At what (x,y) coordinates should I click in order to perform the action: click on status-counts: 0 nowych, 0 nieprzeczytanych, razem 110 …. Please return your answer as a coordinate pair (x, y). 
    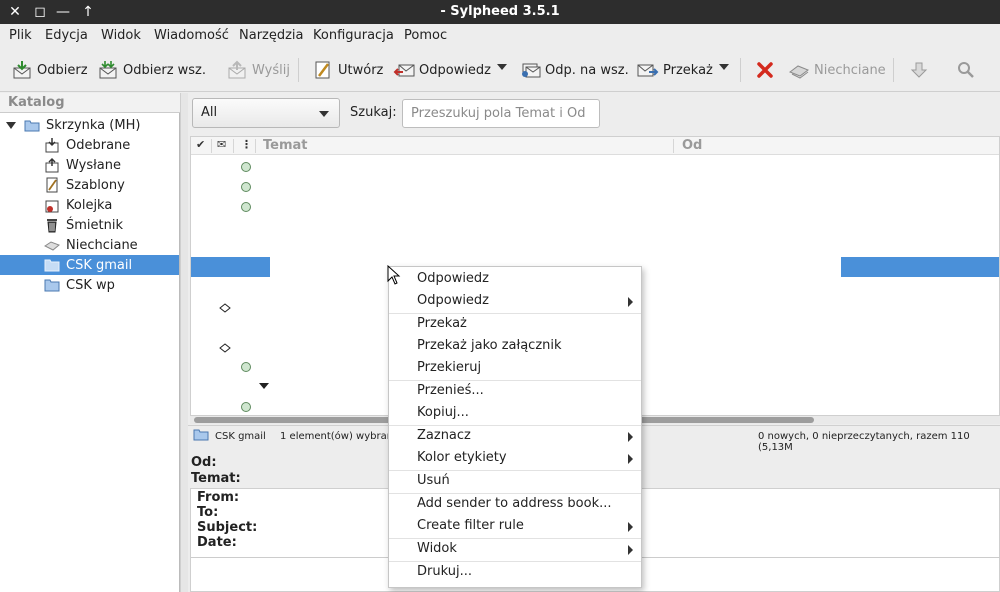
    Looking at the image, I should click on (864, 442).